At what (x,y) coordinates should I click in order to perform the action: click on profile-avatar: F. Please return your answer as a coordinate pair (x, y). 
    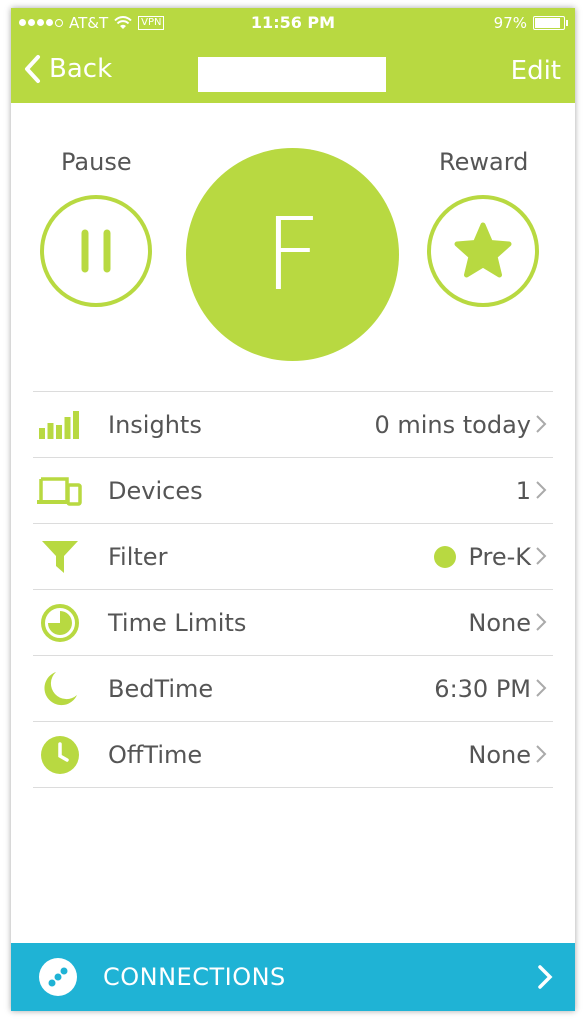
    Looking at the image, I should click on (292, 254).